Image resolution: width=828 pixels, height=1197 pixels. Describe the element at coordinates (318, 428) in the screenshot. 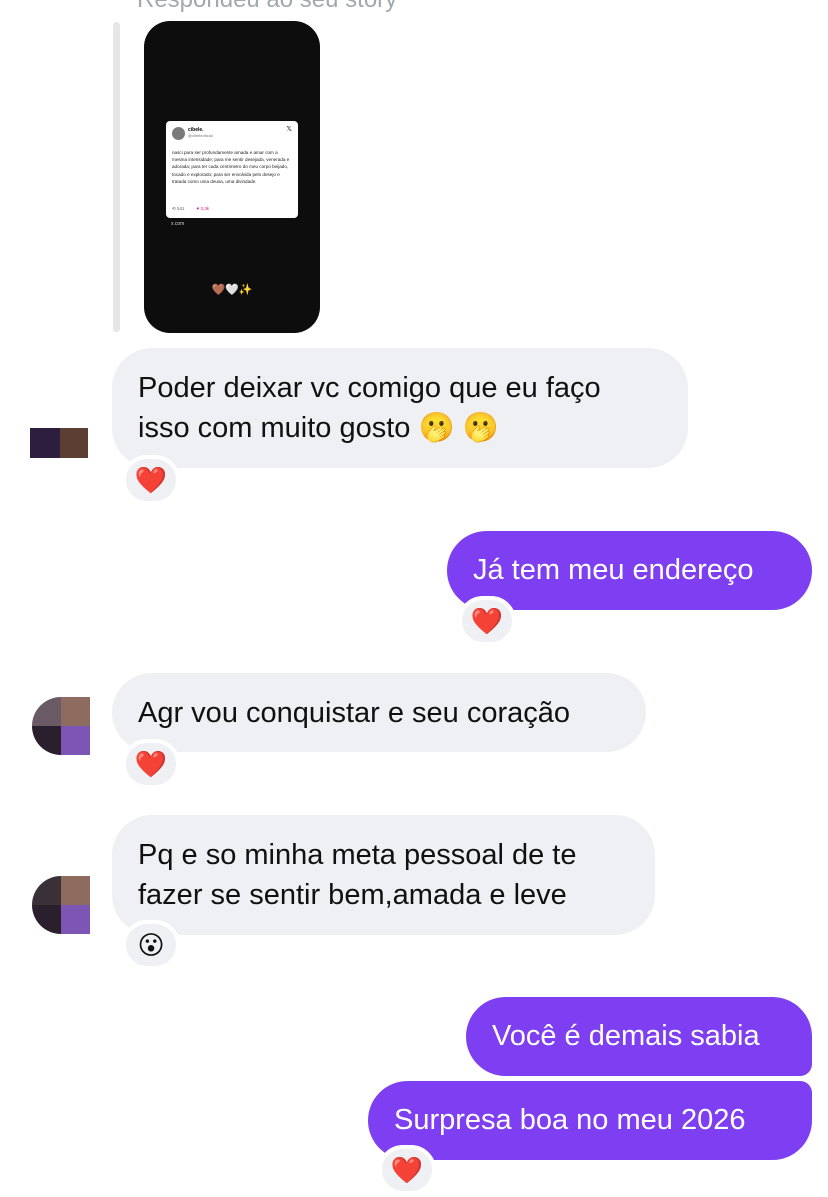

I see `message-text-line: isso com muito gosto 🫢 🫢` at that location.